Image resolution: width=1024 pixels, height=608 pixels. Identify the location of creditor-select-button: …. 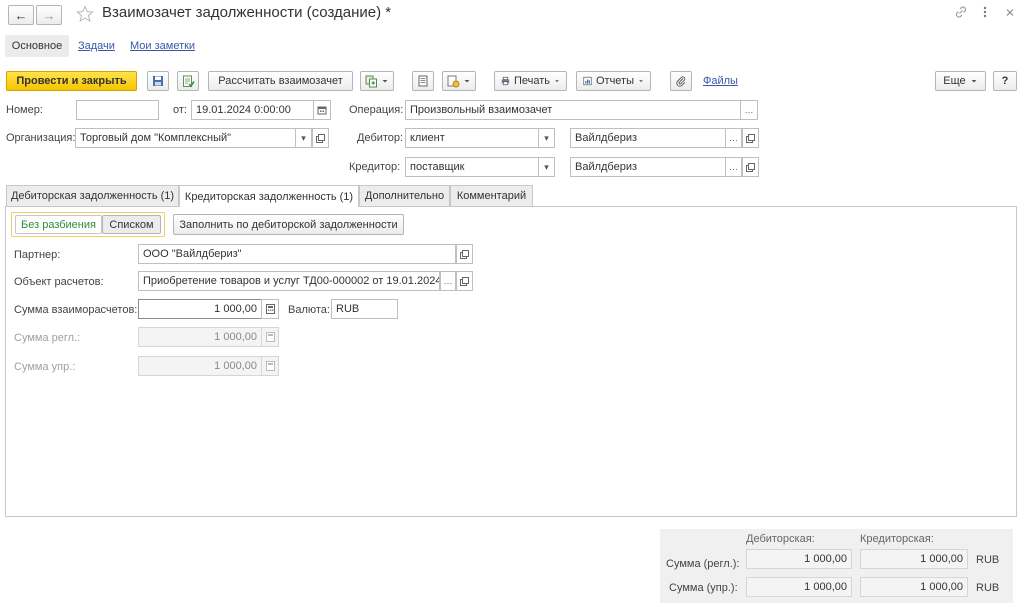
(733, 167).